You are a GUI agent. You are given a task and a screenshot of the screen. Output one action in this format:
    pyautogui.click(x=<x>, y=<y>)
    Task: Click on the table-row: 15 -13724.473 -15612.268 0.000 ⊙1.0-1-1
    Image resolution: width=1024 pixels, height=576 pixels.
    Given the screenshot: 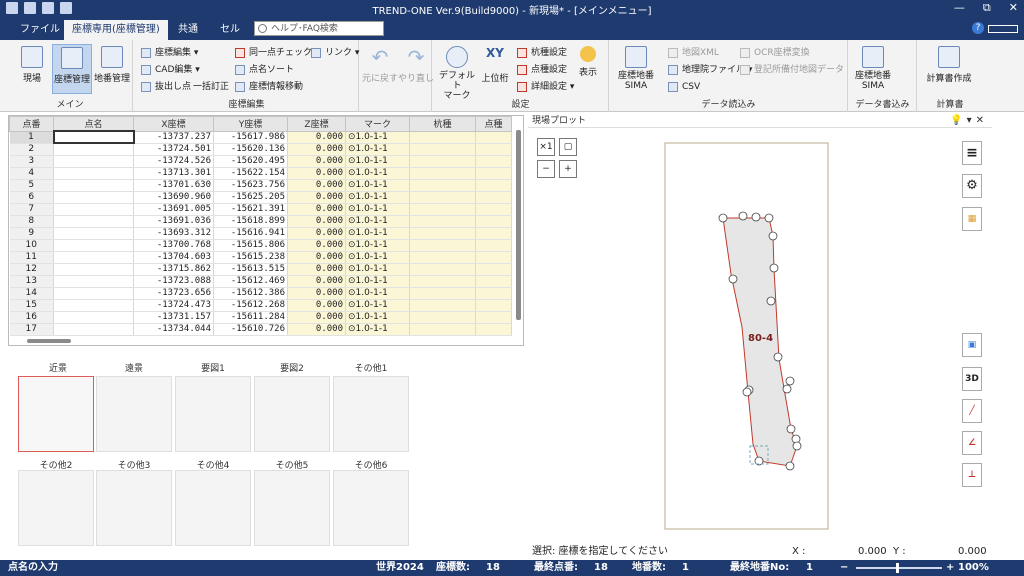 What is the action you would take?
    pyautogui.click(x=260, y=305)
    